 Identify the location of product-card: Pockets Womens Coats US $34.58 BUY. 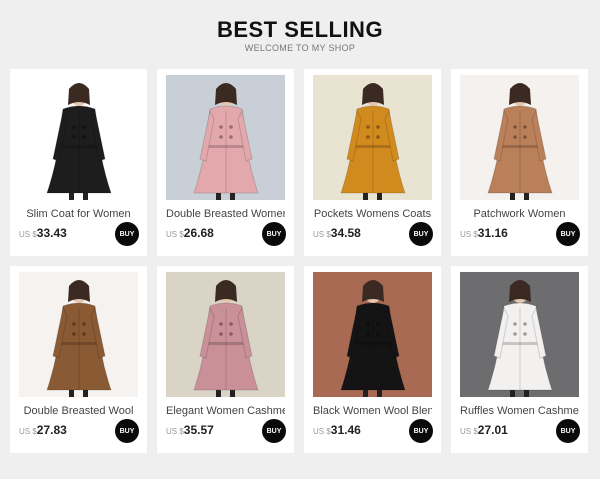
(372, 162).